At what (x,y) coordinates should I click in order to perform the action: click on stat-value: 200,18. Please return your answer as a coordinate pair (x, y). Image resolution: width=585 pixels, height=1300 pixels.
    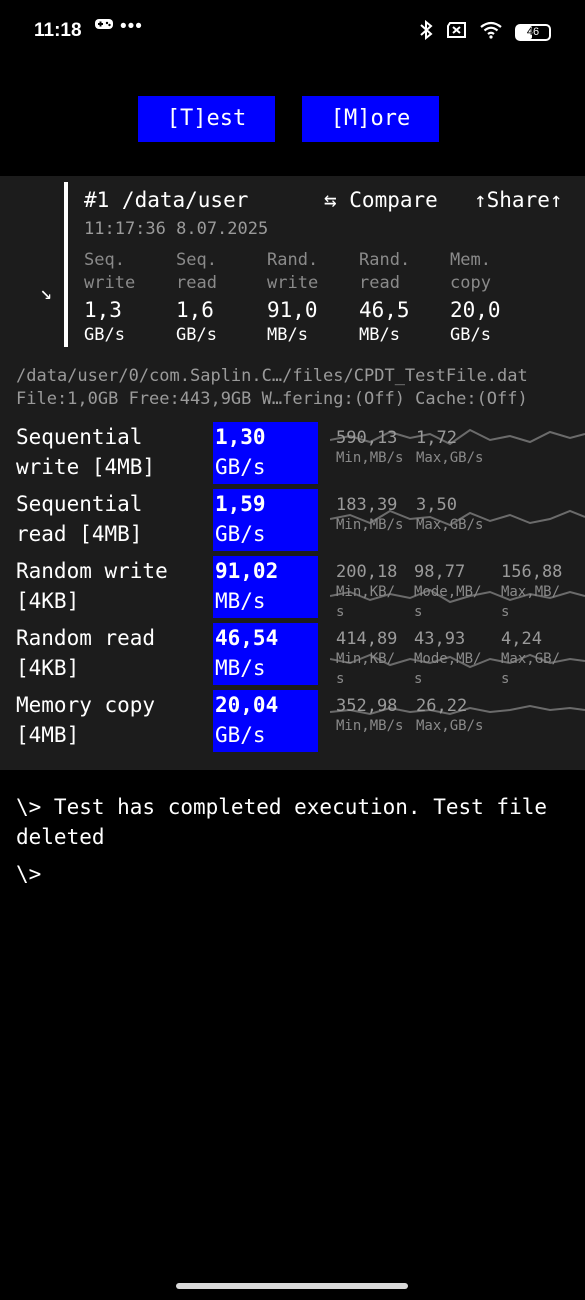
    Looking at the image, I should click on (367, 572).